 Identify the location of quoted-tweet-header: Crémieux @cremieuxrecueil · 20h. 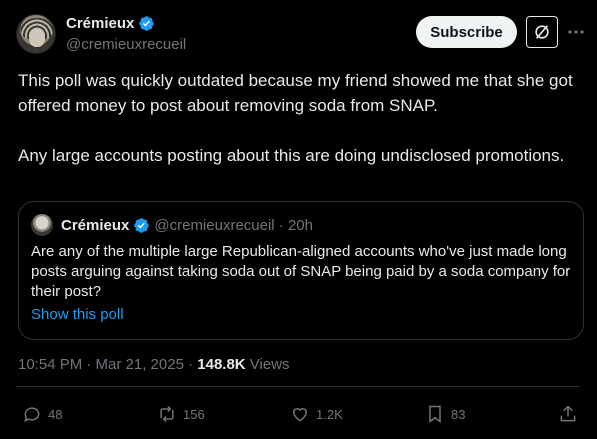
(172, 225).